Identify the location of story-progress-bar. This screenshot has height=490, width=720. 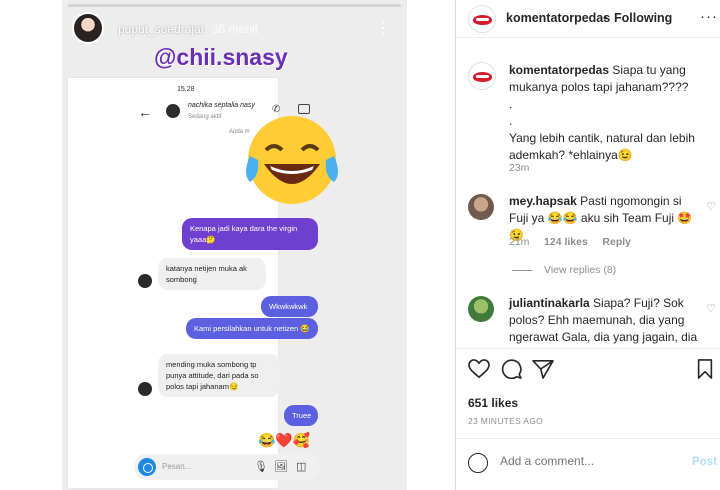
(234, 5).